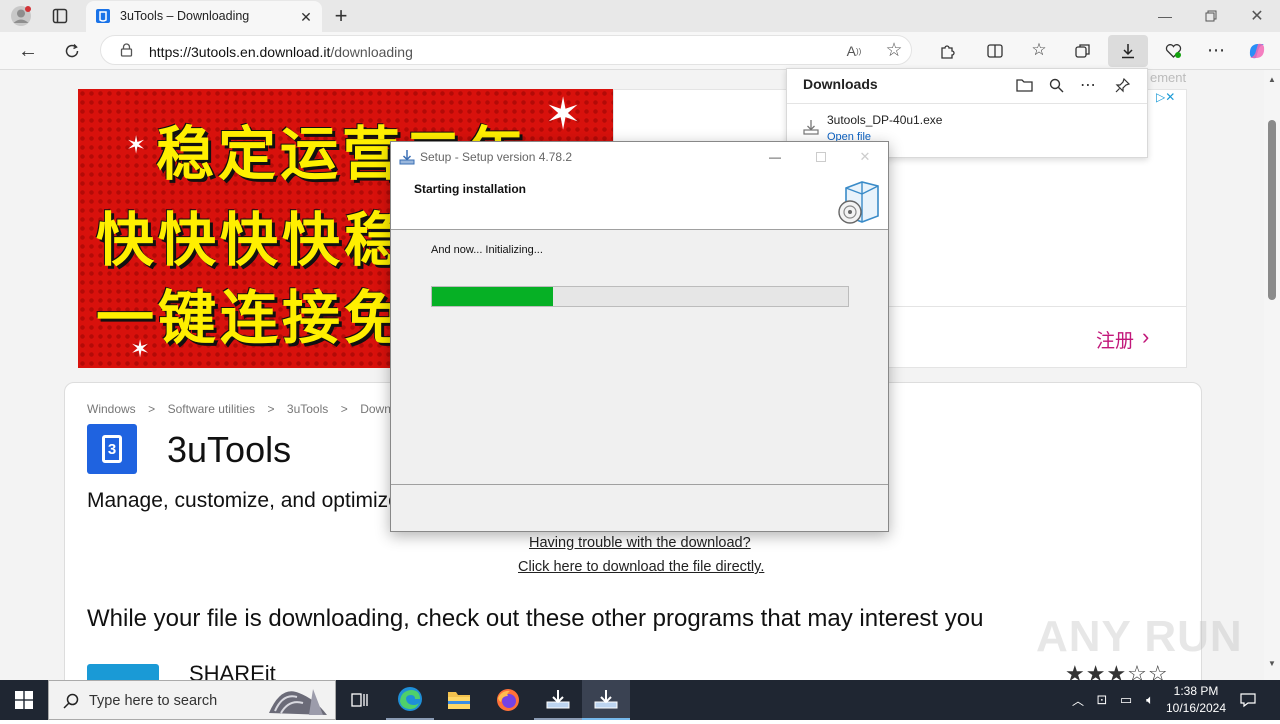 The width and height of the screenshot is (1280, 724). What do you see at coordinates (1115, 339) in the screenshot?
I see `register-link: 注册` at bounding box center [1115, 339].